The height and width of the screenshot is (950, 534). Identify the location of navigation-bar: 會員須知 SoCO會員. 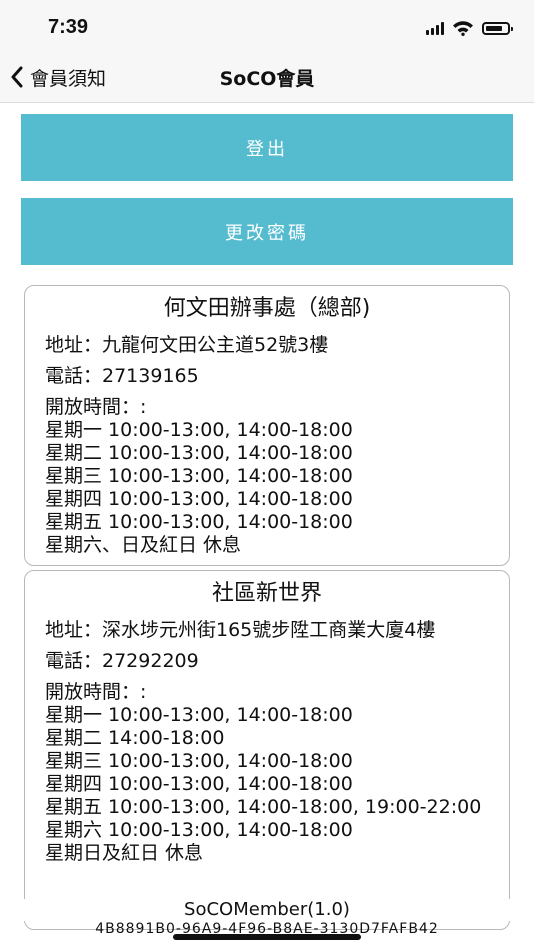
(267, 78).